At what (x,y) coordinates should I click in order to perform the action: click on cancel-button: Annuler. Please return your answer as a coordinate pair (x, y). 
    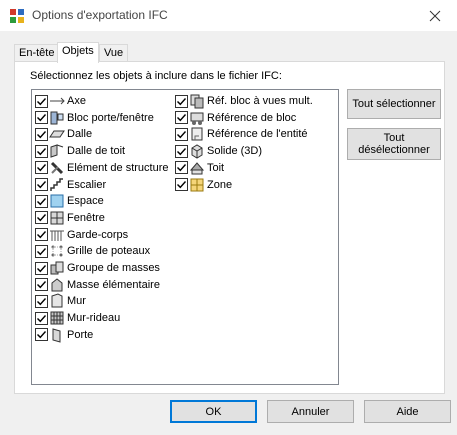
    Looking at the image, I should click on (310, 411).